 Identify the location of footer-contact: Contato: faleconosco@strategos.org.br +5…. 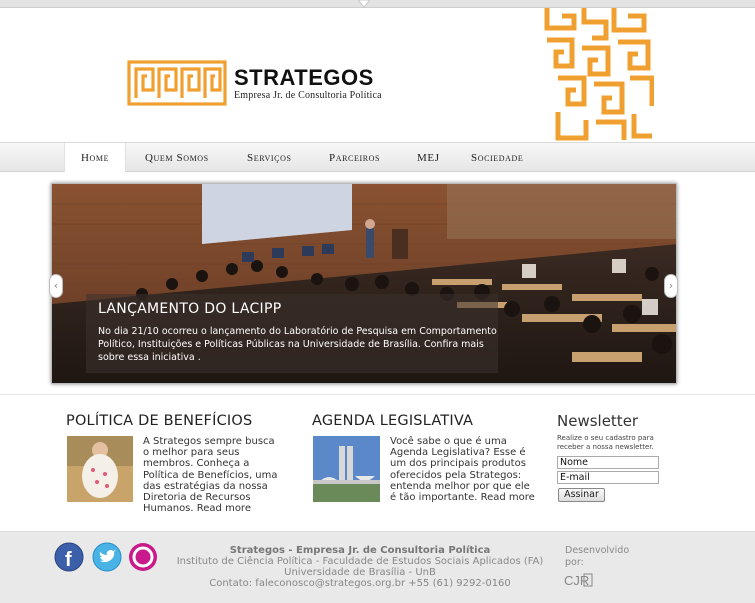
(360, 583).